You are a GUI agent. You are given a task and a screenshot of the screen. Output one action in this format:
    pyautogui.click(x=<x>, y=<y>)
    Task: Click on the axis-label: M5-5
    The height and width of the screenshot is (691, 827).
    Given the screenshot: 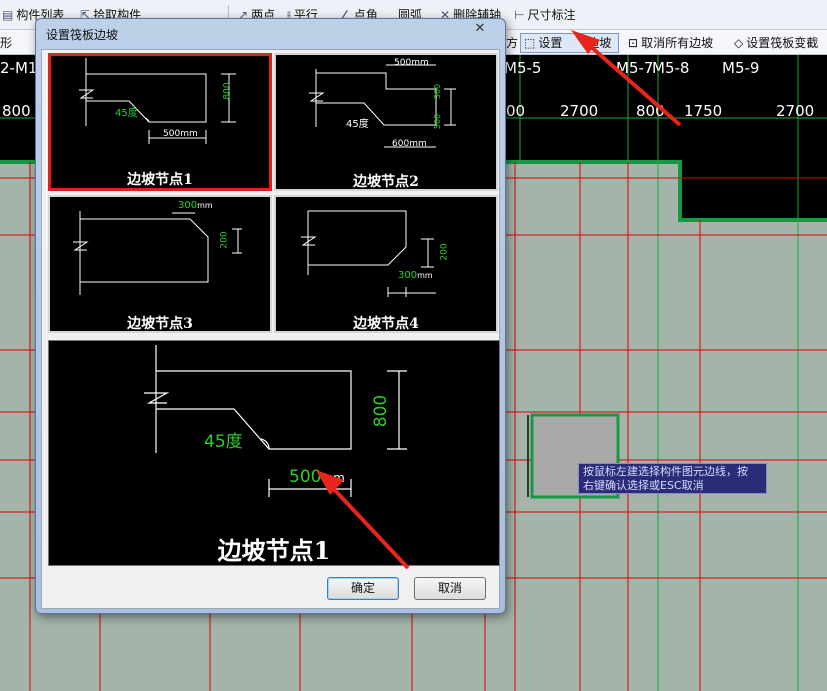 What is the action you would take?
    pyautogui.click(x=523, y=68)
    